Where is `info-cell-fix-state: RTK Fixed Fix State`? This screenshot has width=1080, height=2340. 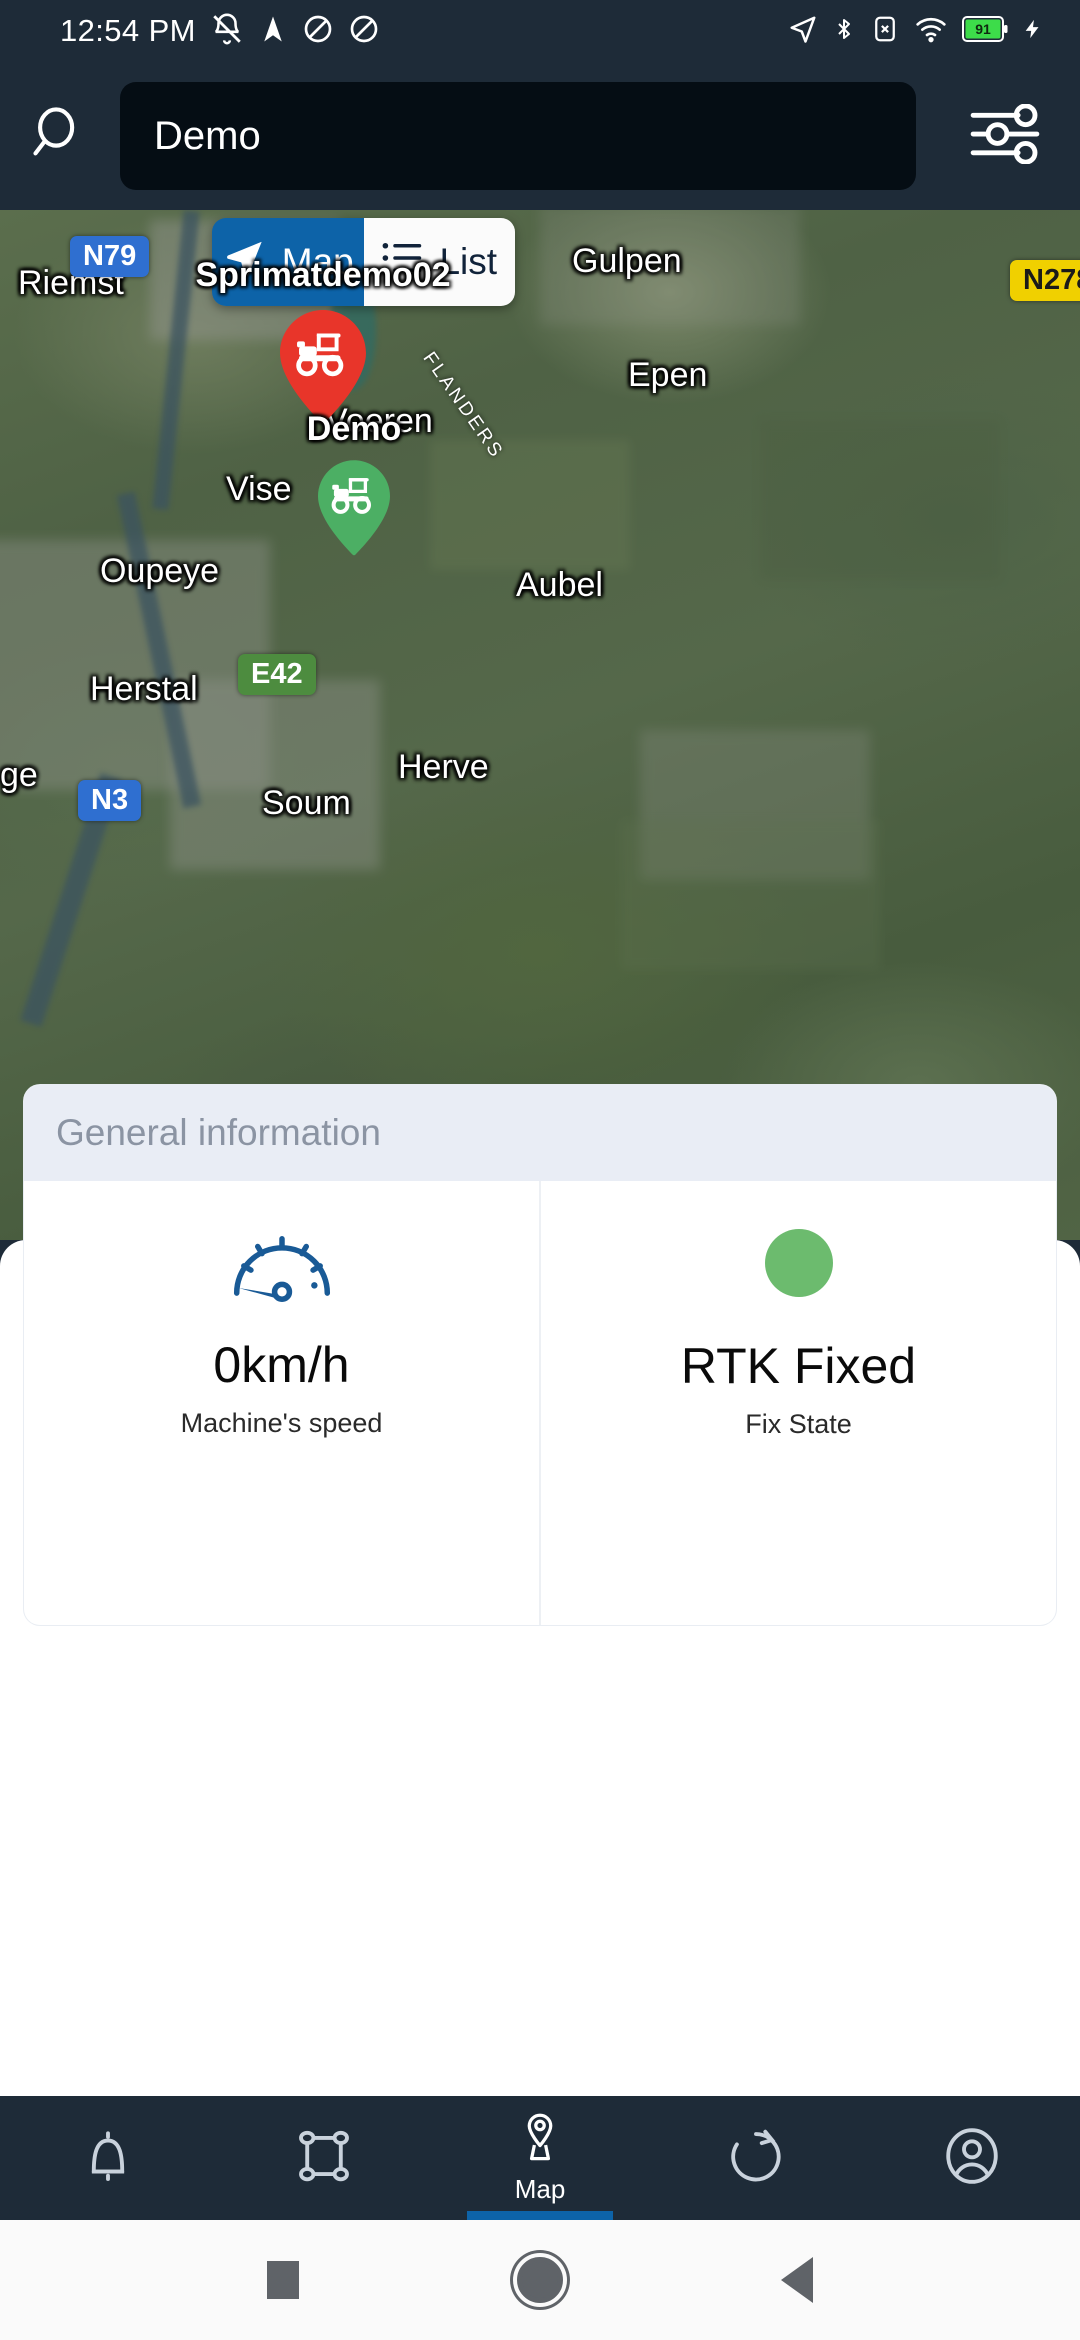
info-cell-fix-state: RTK Fixed Fix State is located at coordinates (797, 1403).